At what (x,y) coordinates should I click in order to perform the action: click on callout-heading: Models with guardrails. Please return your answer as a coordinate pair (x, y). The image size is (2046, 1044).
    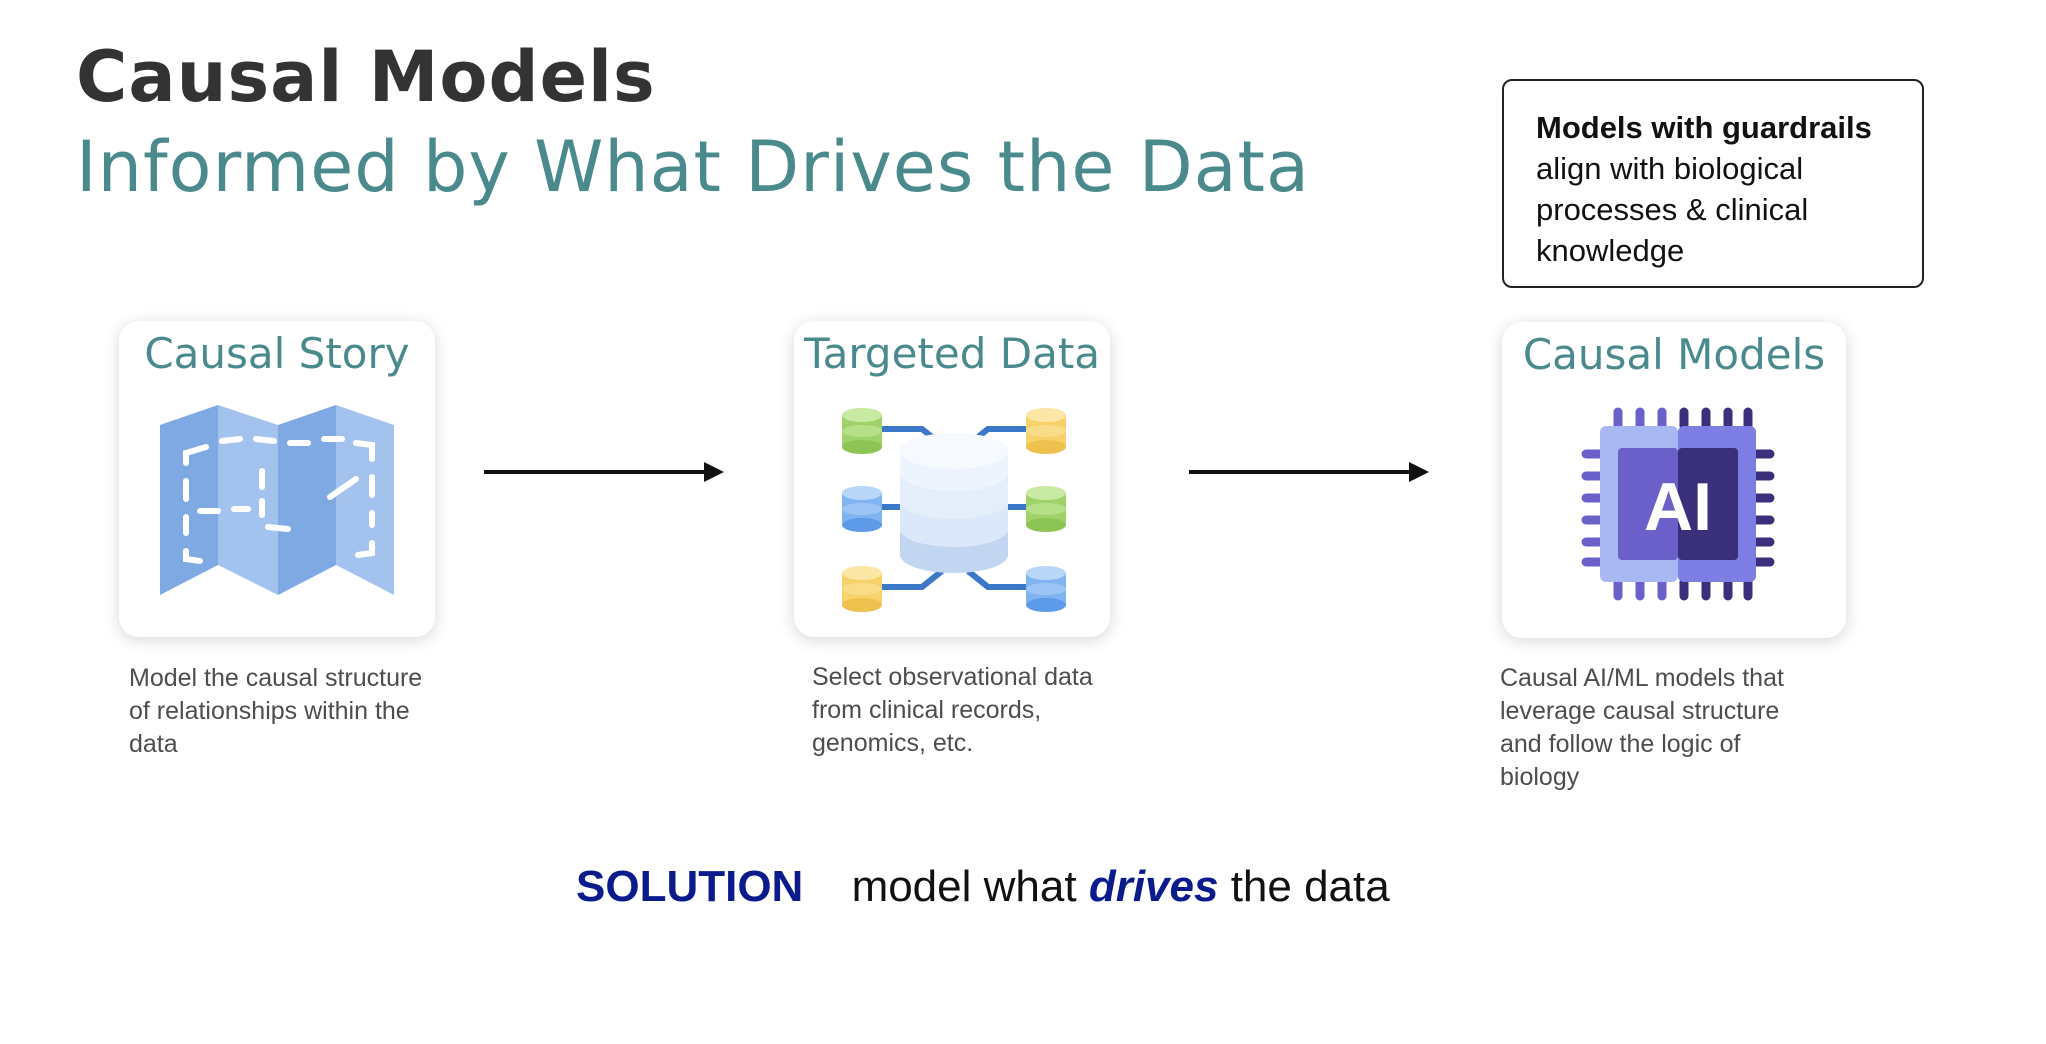
    Looking at the image, I should click on (1704, 127).